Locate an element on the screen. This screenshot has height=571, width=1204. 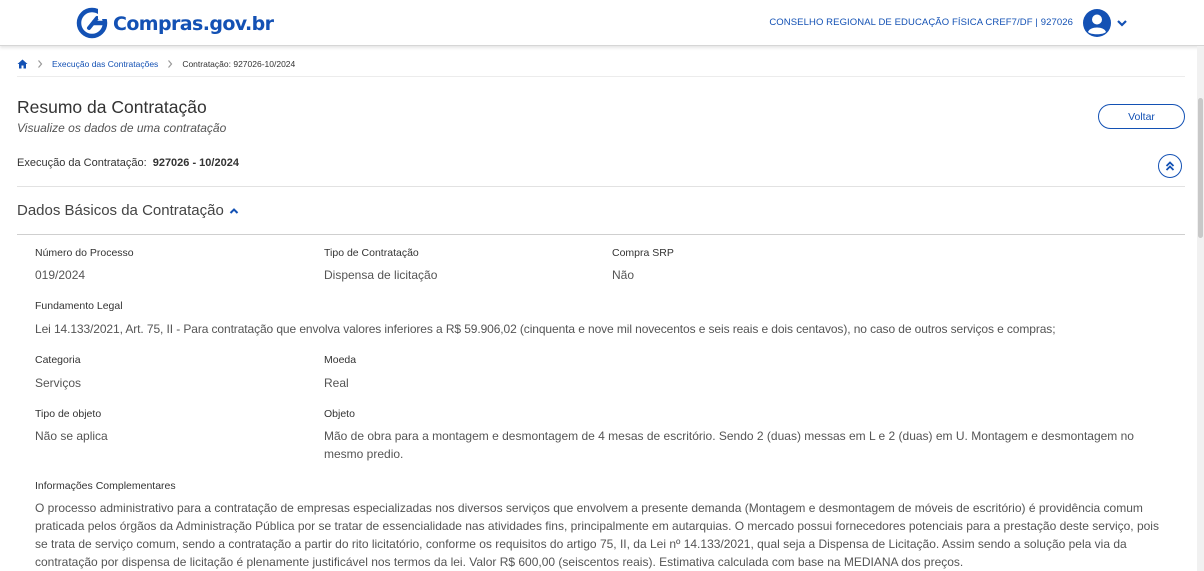
field-label-numero-processo: Número do Processo is located at coordinates (84, 253).